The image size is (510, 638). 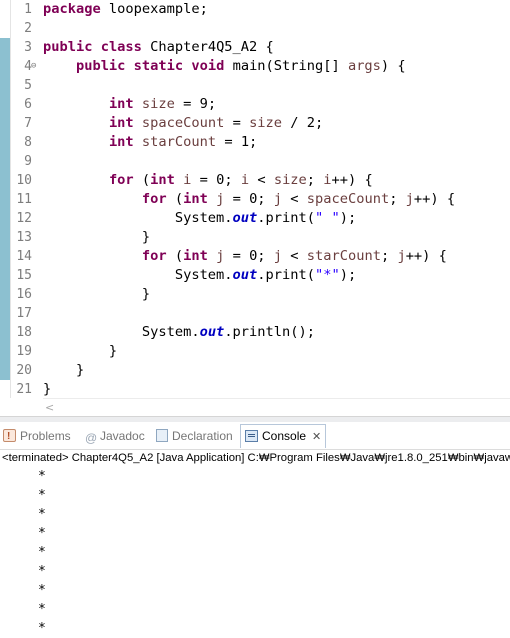 What do you see at coordinates (35, 66) in the screenshot?
I see `fold-toggle-icon: ⊖` at bounding box center [35, 66].